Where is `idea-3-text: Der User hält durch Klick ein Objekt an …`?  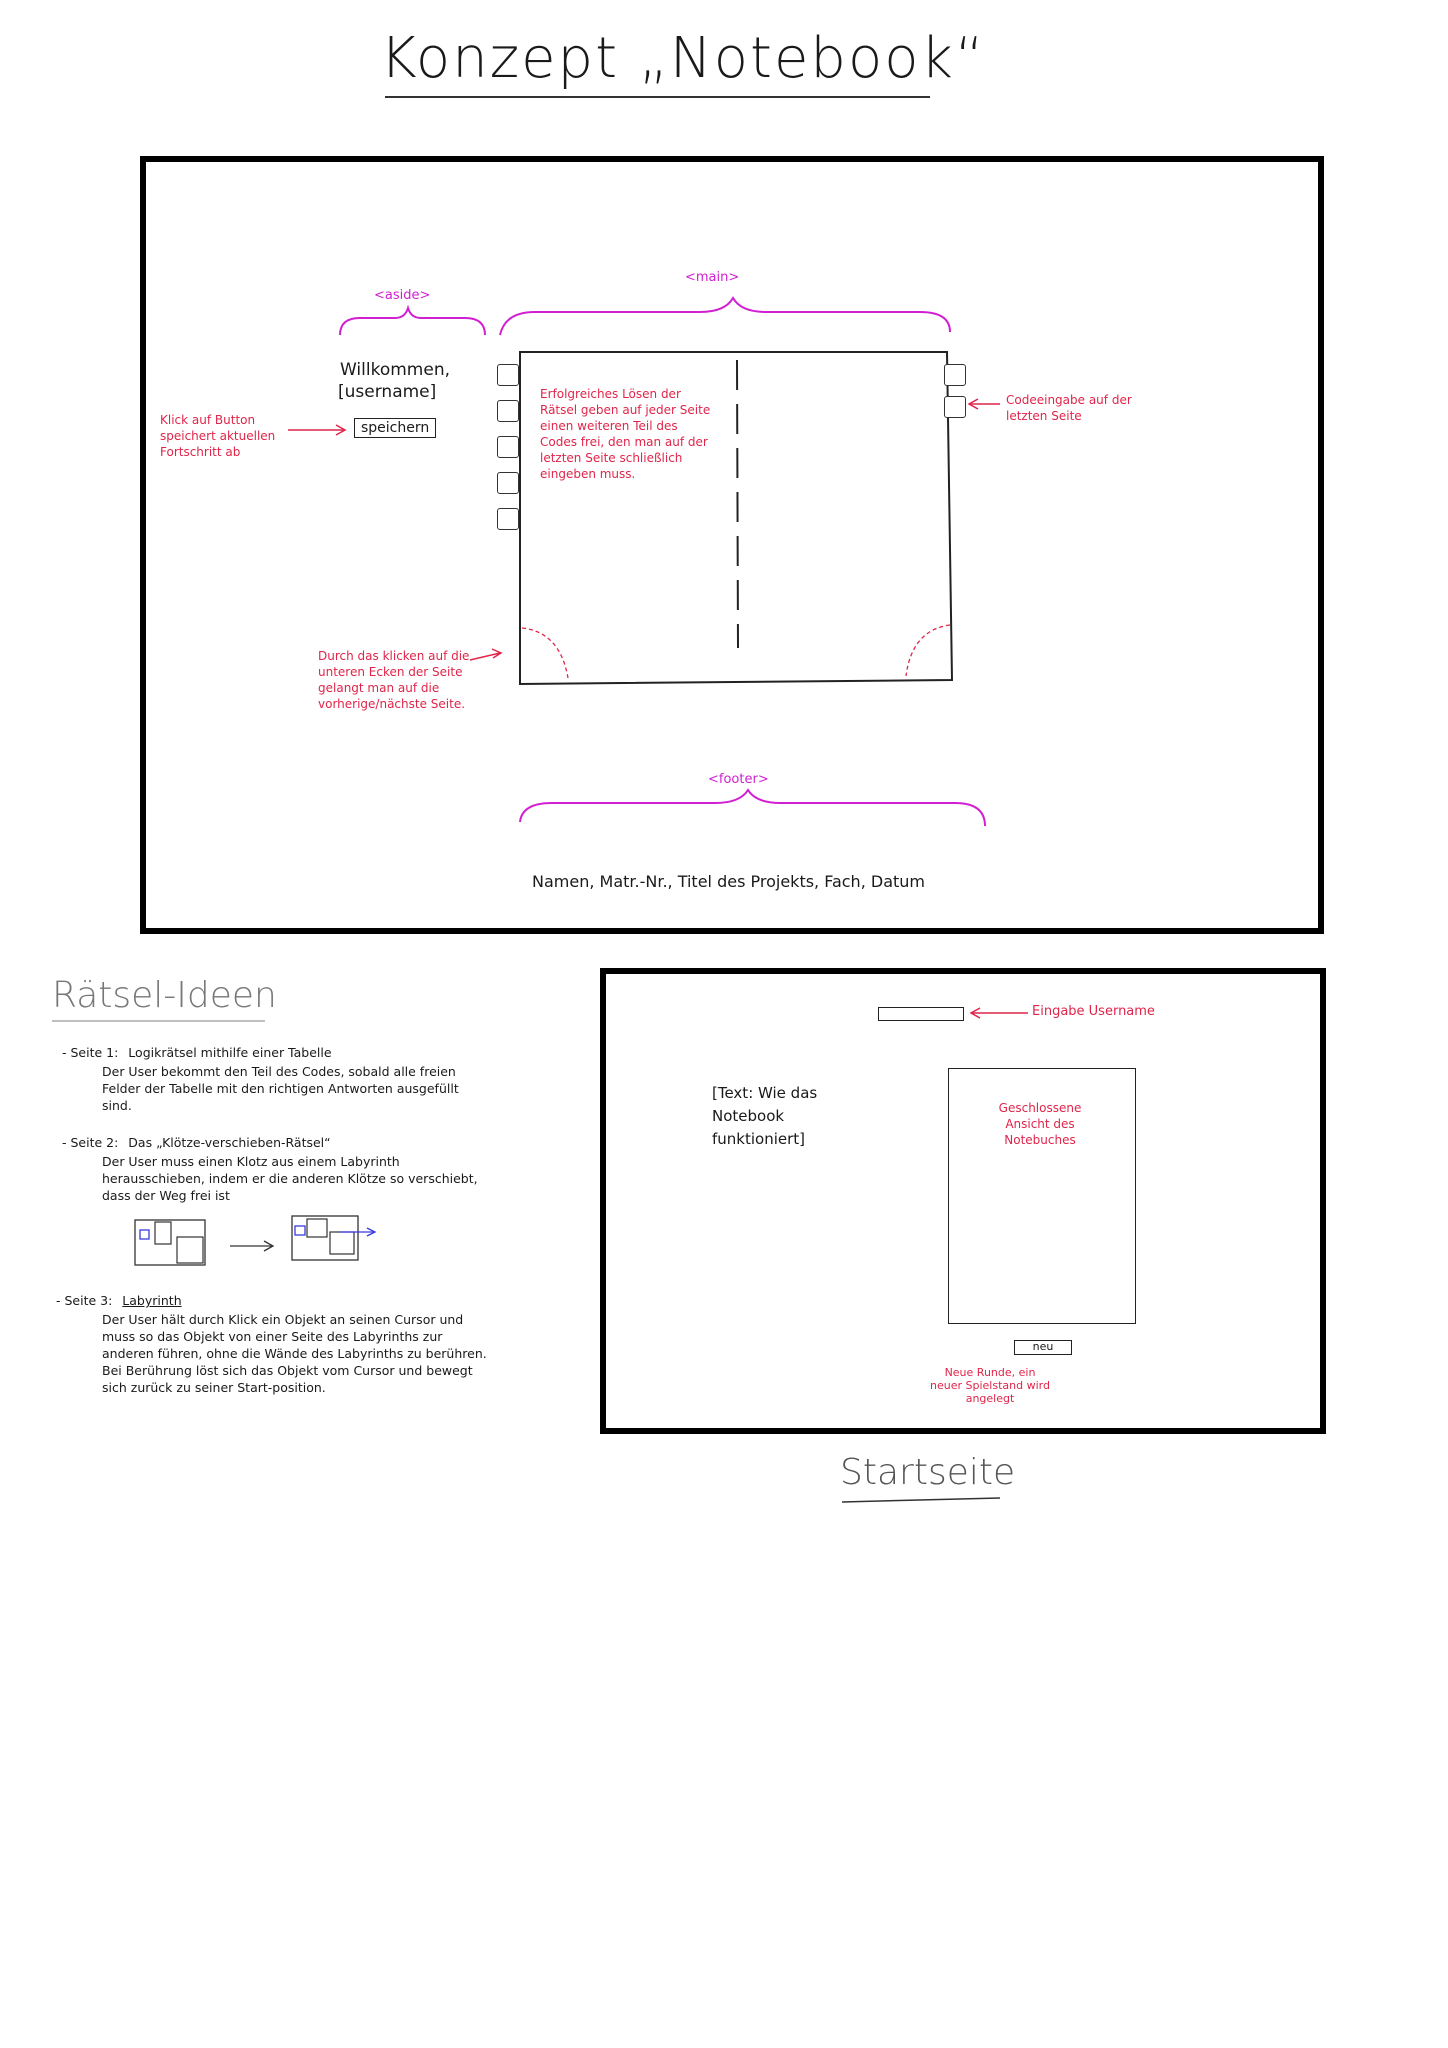
idea-3-text: Der User hält durch Klick ein Objekt an … is located at coordinates (294, 1353).